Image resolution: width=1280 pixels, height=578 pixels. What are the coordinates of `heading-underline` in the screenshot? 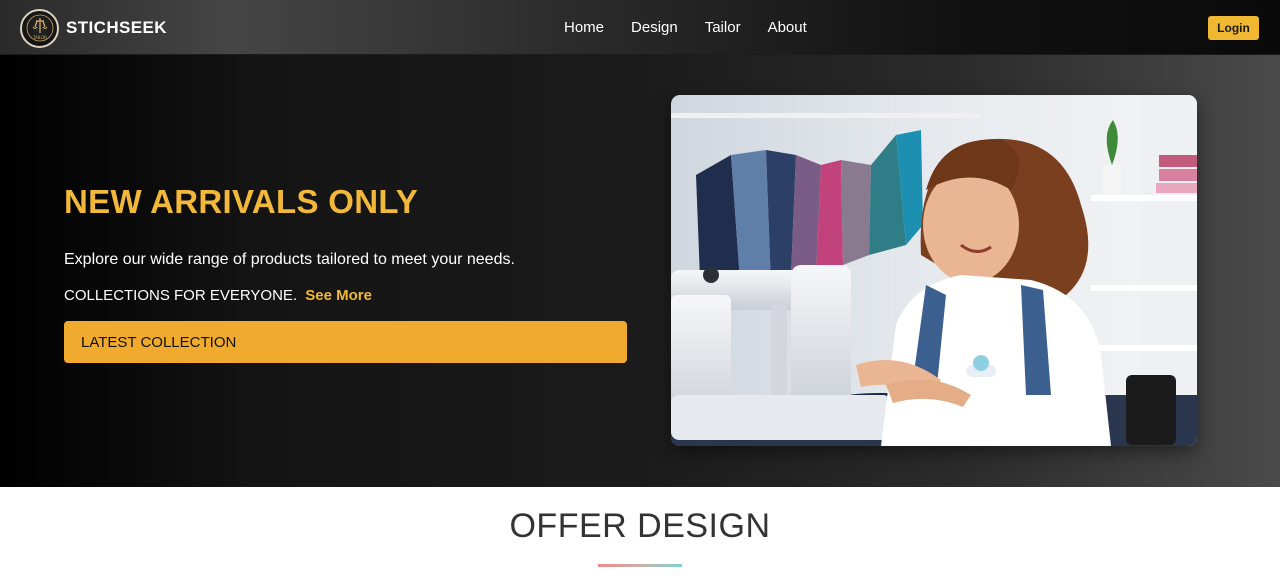 It's located at (640, 565).